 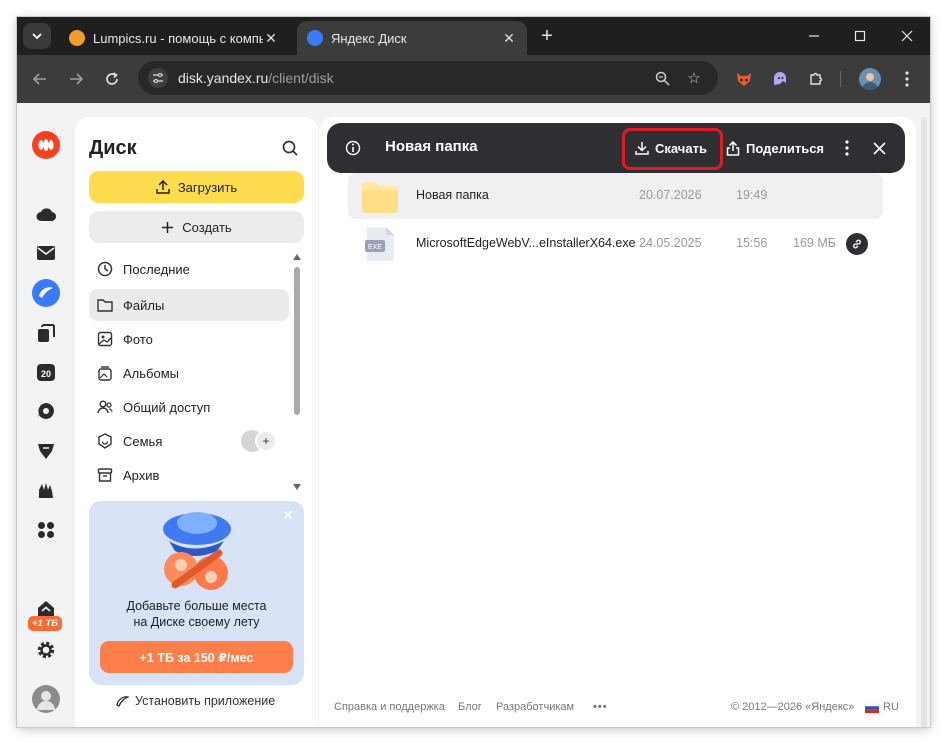 What do you see at coordinates (167, 407) in the screenshot?
I see `nav-item-label: Общий доступ` at bounding box center [167, 407].